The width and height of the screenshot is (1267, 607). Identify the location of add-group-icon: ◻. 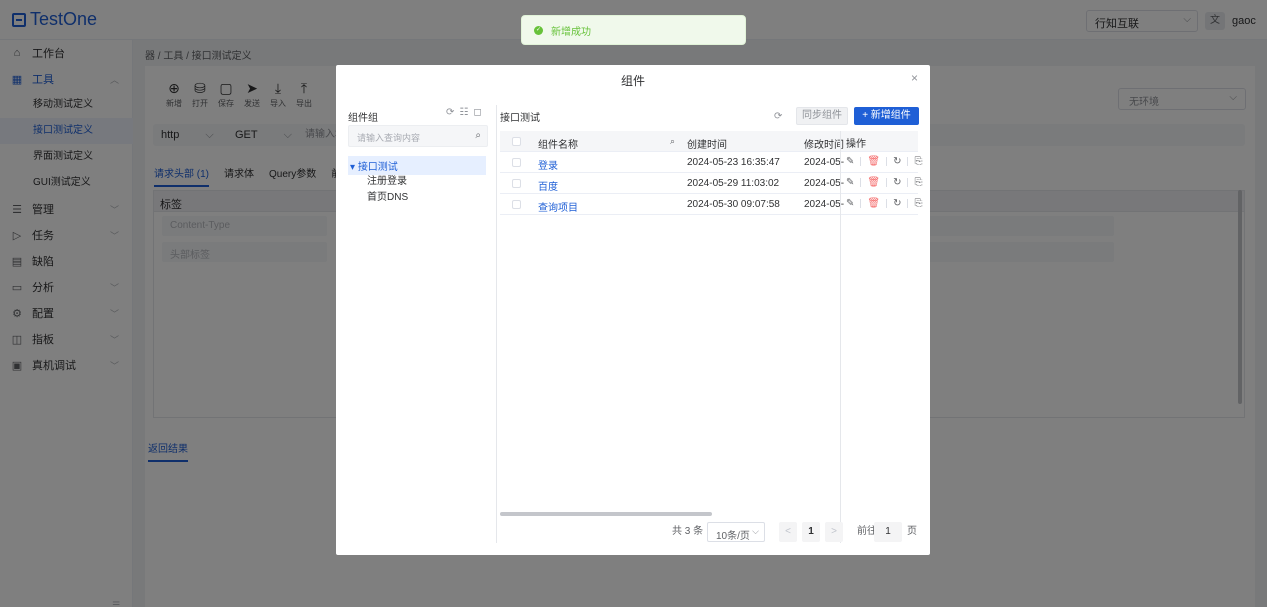
(477, 112).